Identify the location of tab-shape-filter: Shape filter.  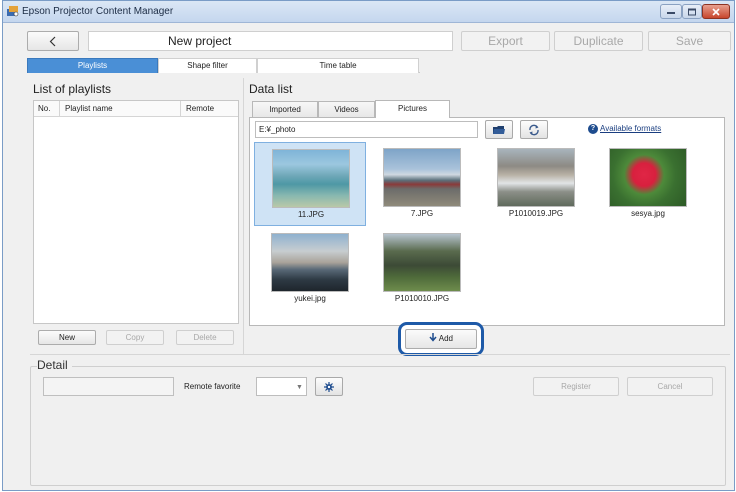
(207, 65).